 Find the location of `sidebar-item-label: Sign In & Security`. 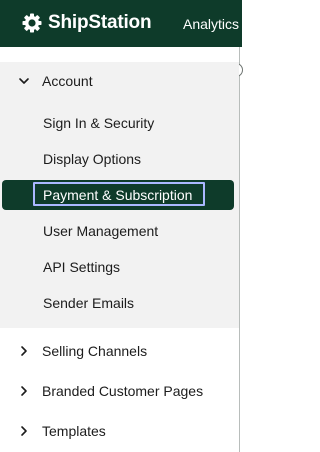

sidebar-item-label: Sign In & Security is located at coordinates (99, 123).